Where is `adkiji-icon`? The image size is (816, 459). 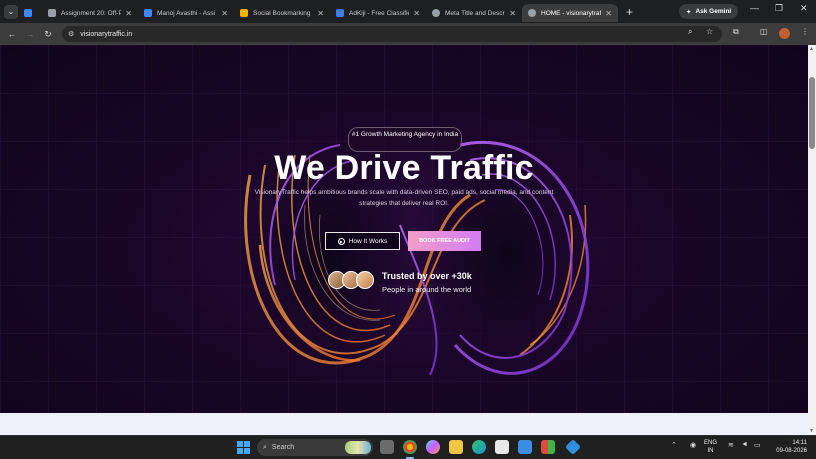
adkiji-icon is located at coordinates (340, 13).